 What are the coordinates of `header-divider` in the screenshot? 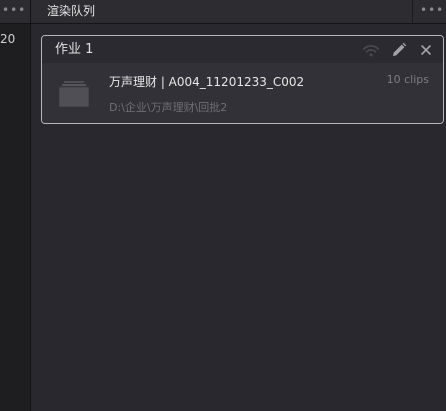 It's located at (412, 12).